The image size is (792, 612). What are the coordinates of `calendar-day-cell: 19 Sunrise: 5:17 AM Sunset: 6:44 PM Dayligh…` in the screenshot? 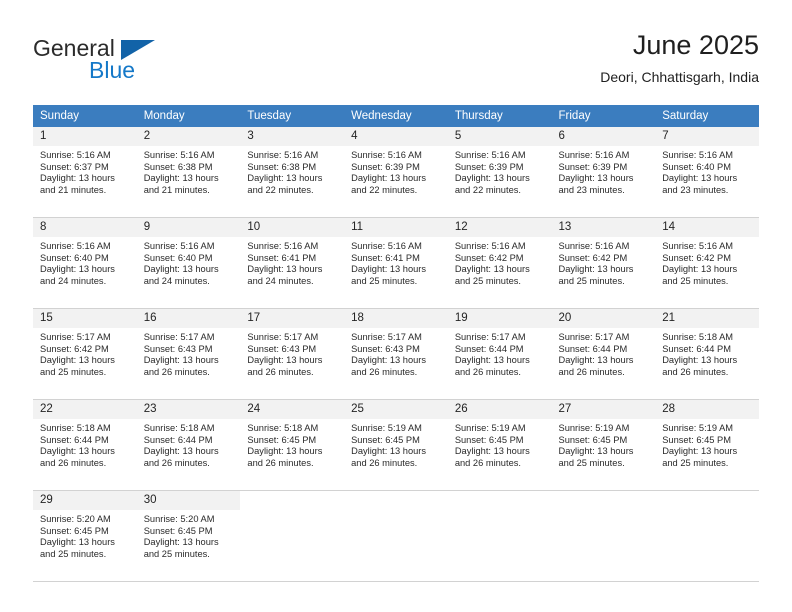 It's located at (499, 354).